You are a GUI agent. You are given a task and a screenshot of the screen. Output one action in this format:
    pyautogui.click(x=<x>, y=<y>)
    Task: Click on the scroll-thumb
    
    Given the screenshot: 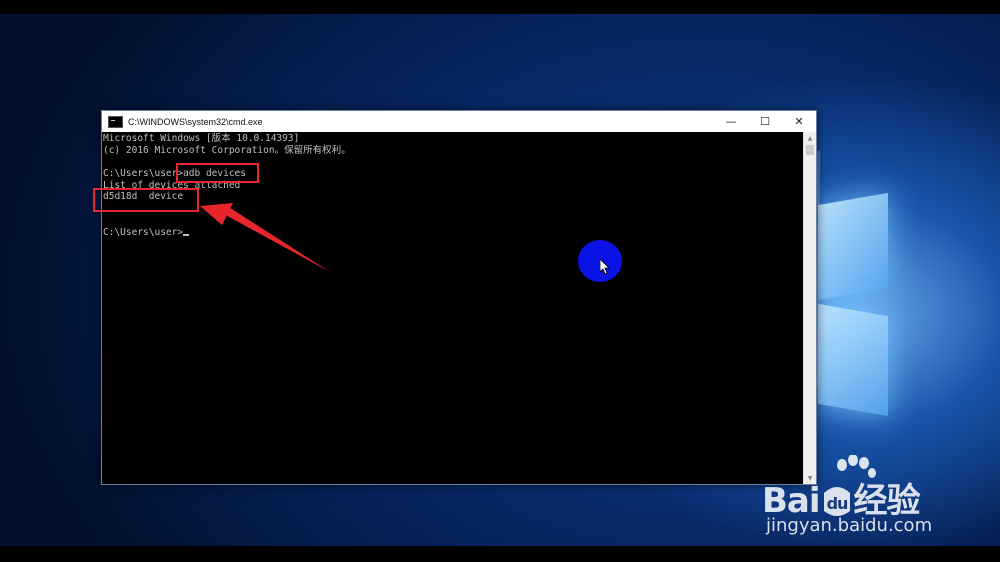 What is the action you would take?
    pyautogui.click(x=810, y=150)
    